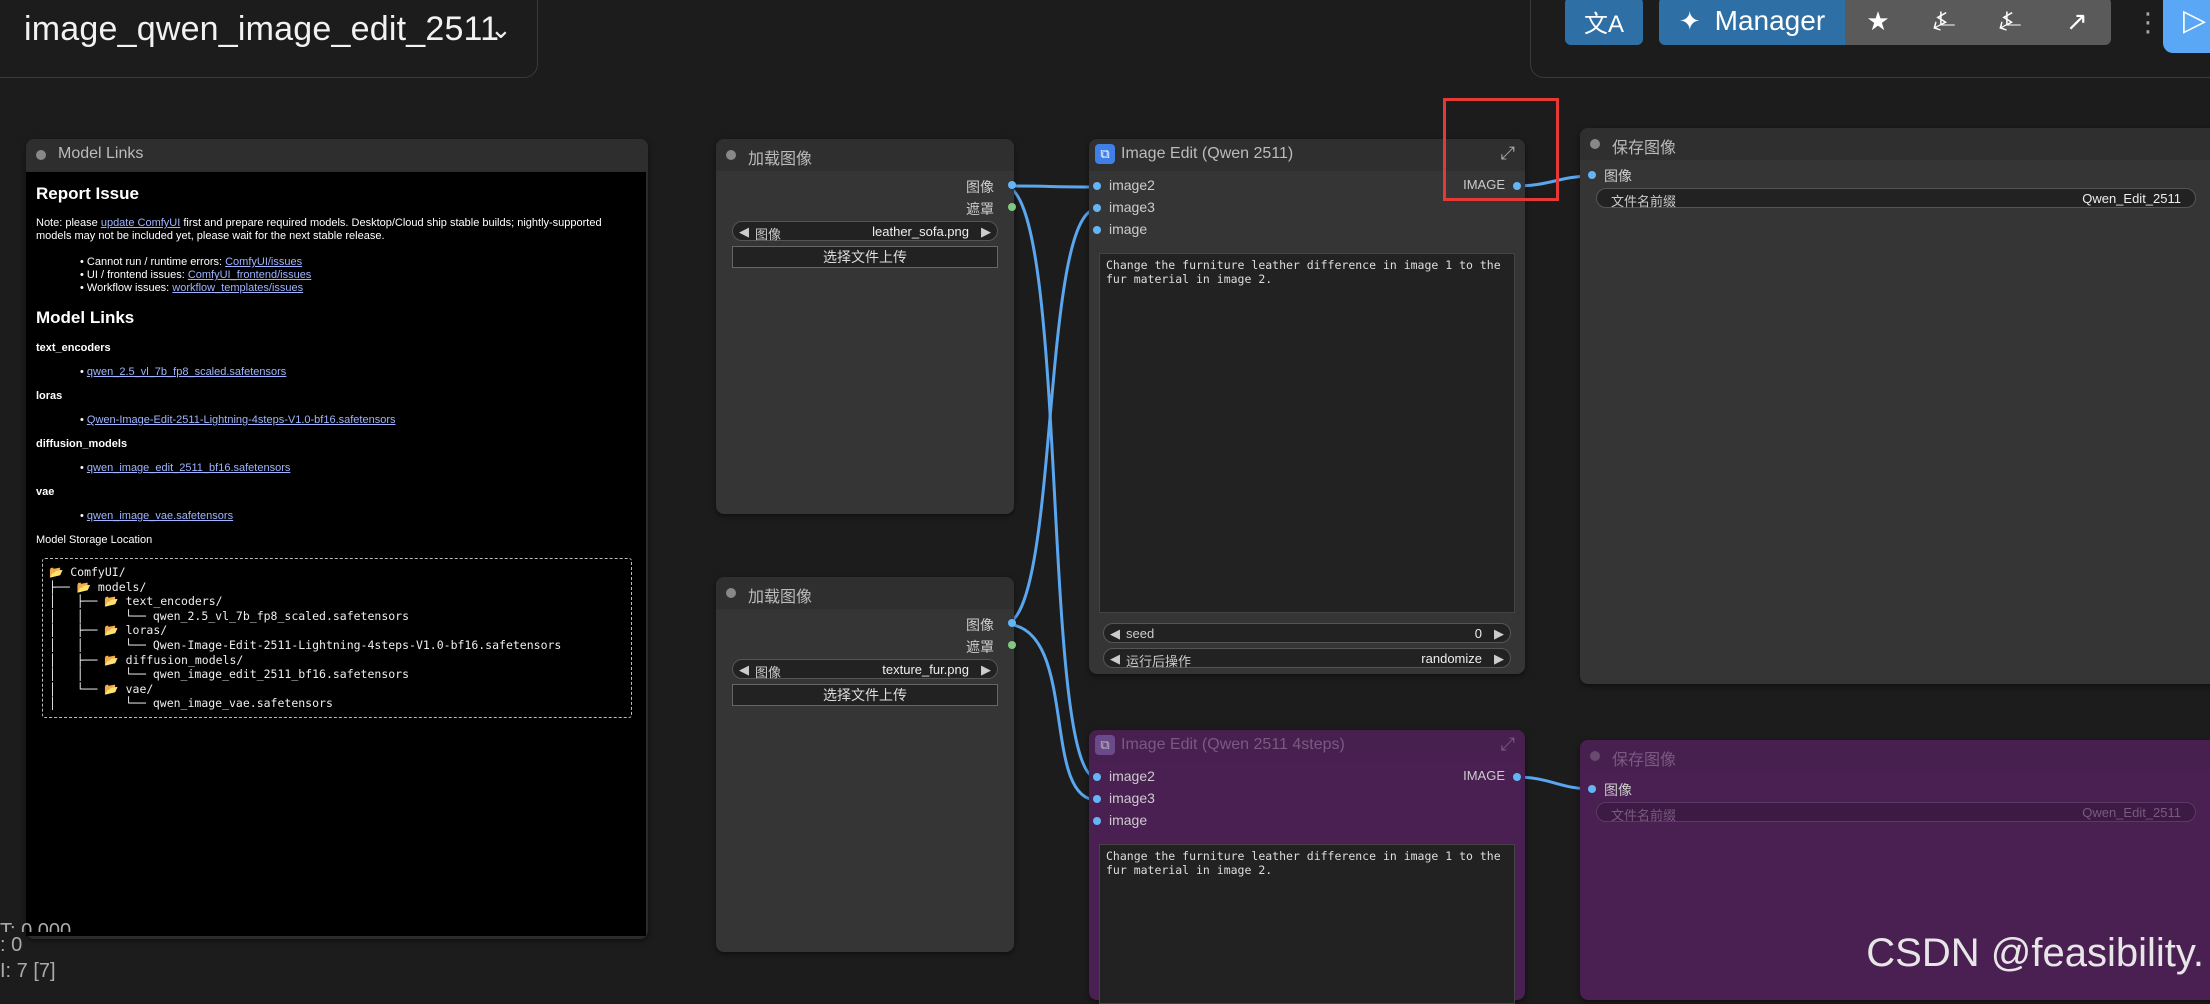 Image resolution: width=2210 pixels, height=1004 pixels. Describe the element at coordinates (1050, 482) in the screenshot. I see `link-img1-edit4-image2` at that location.